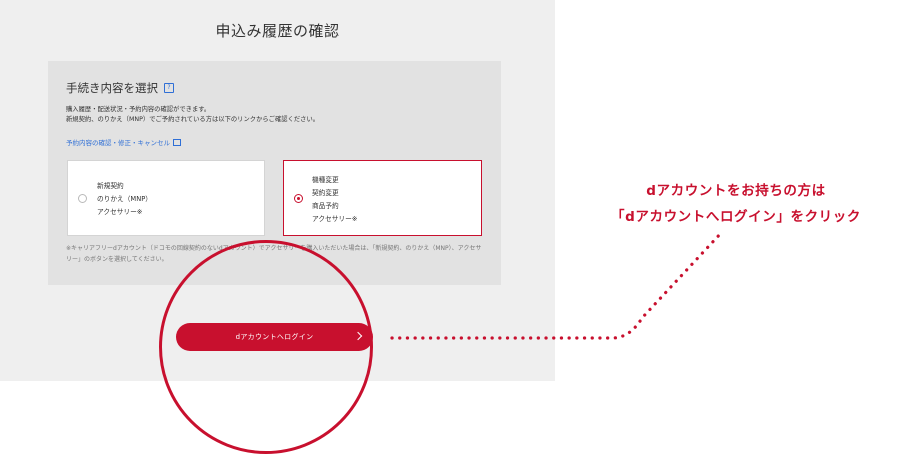 The width and height of the screenshot is (910, 454). What do you see at coordinates (736, 191) in the screenshot?
I see `callout-line: dアカウントをお持ちの方は` at bounding box center [736, 191].